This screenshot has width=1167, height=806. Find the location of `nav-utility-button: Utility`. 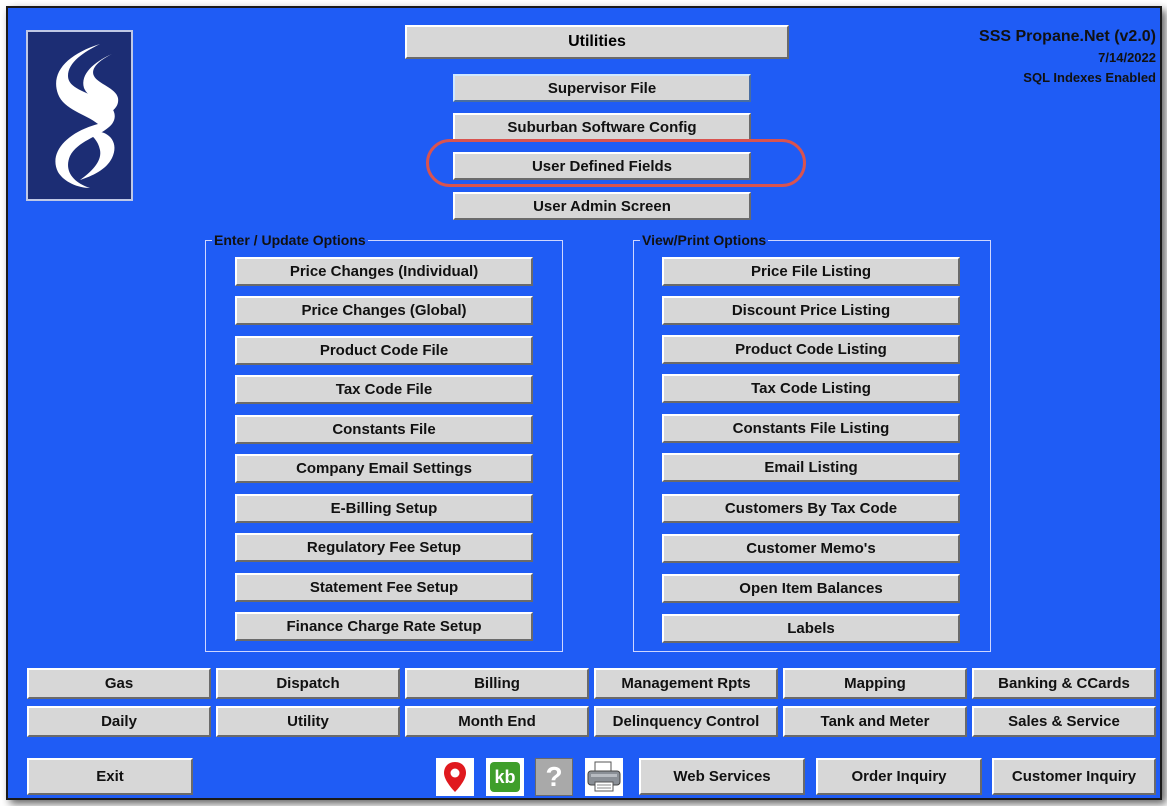

nav-utility-button: Utility is located at coordinates (308, 721).